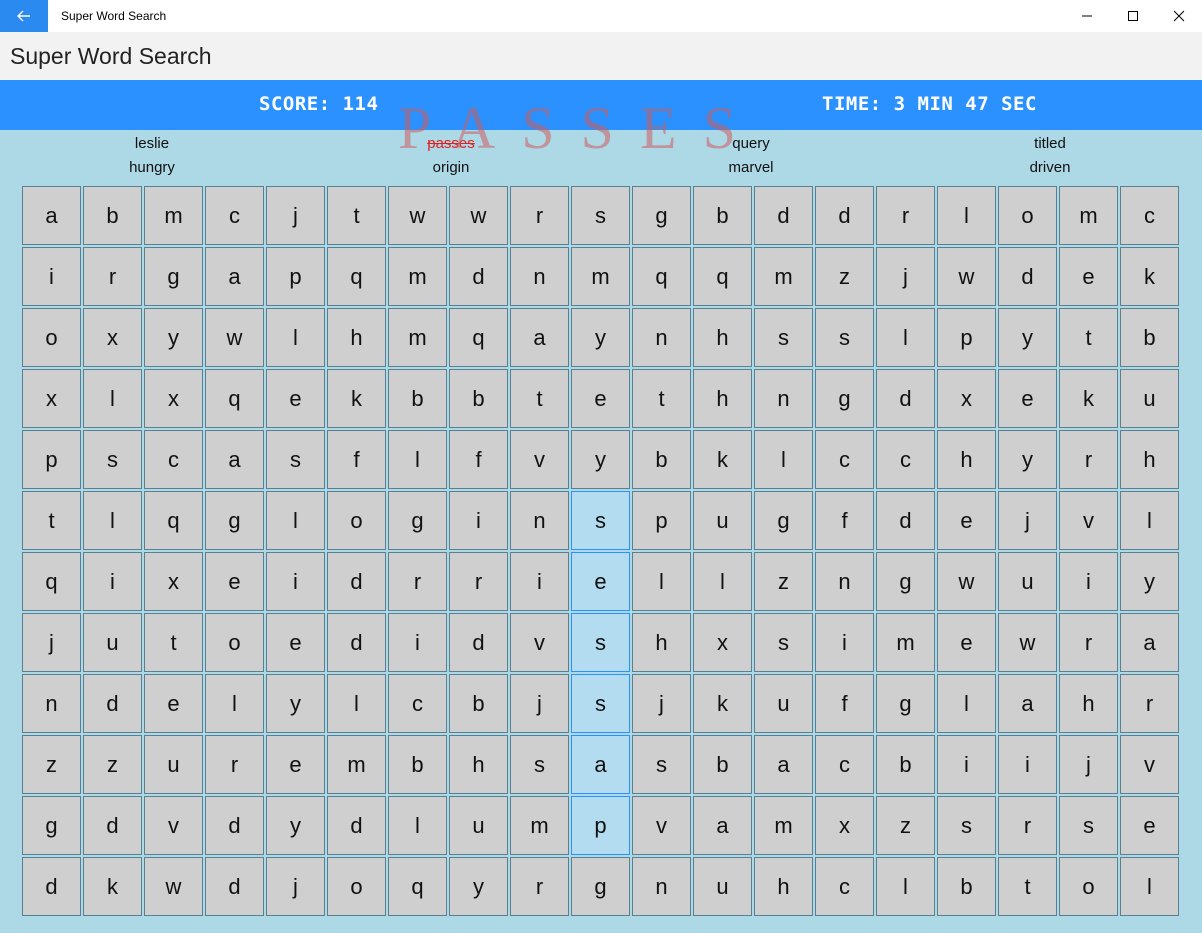 This screenshot has height=933, width=1202. What do you see at coordinates (1027, 337) in the screenshot?
I see `letter-cell: y` at bounding box center [1027, 337].